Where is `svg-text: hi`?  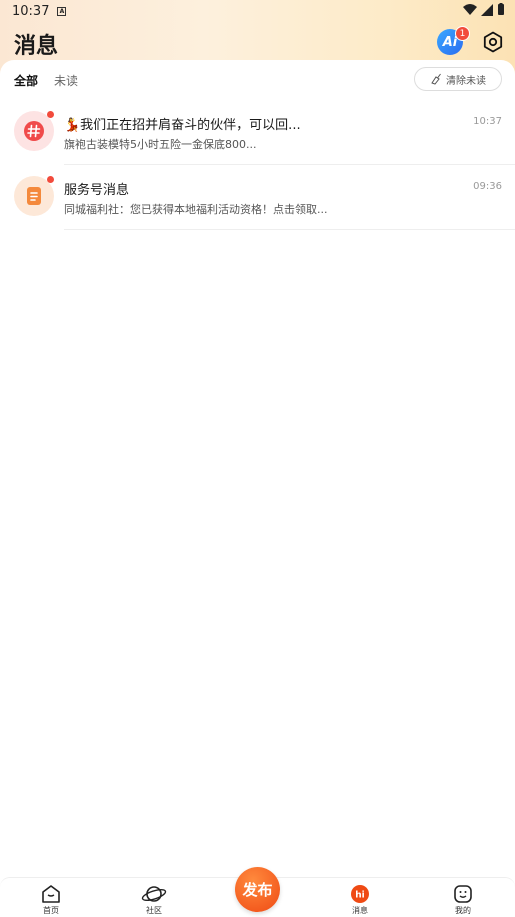 svg-text: hi is located at coordinates (360, 896).